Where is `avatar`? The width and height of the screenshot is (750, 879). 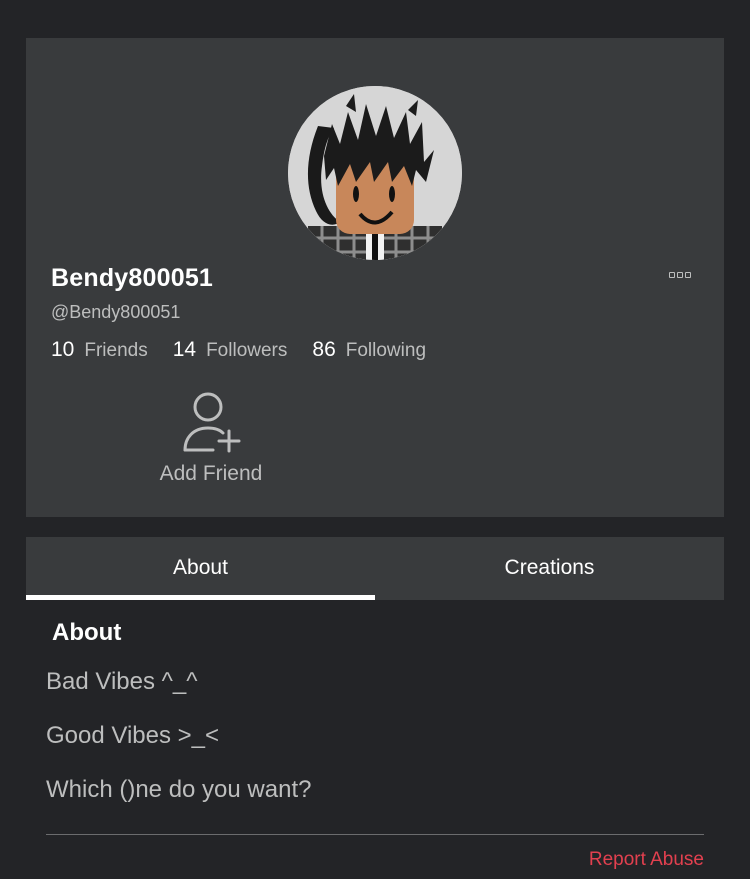 avatar is located at coordinates (375, 173).